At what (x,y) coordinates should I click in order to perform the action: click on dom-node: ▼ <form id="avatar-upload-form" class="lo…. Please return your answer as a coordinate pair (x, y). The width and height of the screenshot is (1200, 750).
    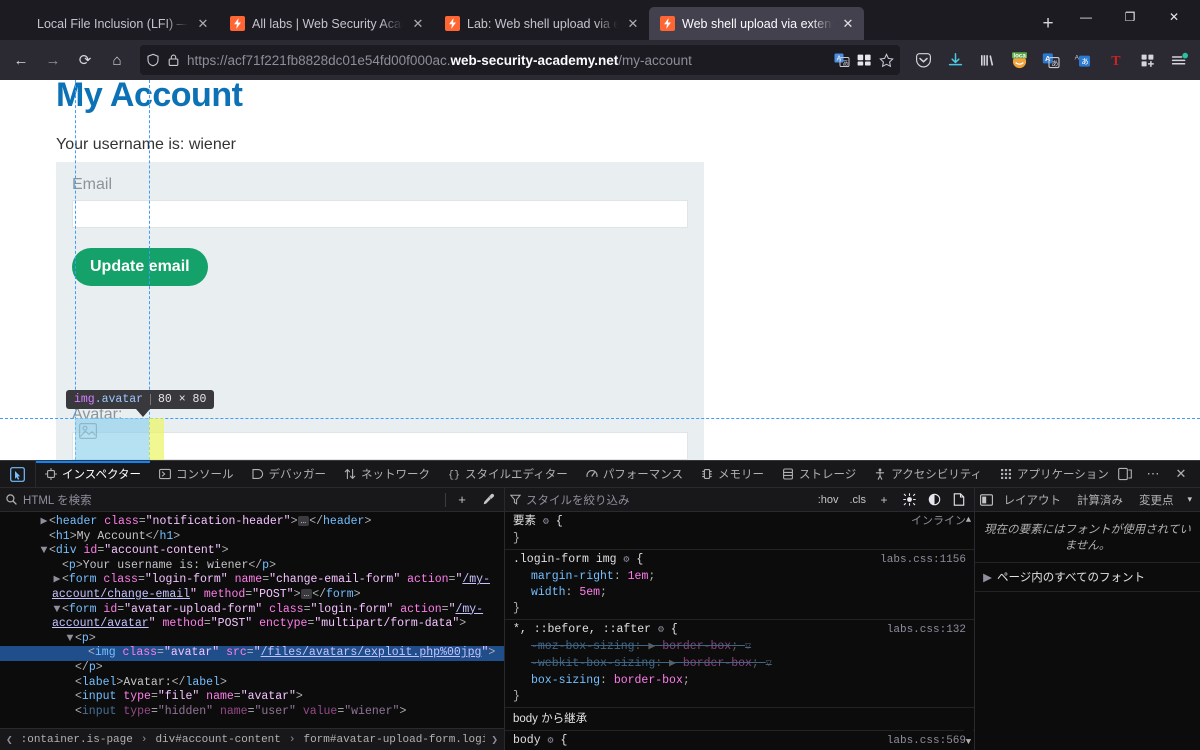
    Looking at the image, I should click on (252, 617).